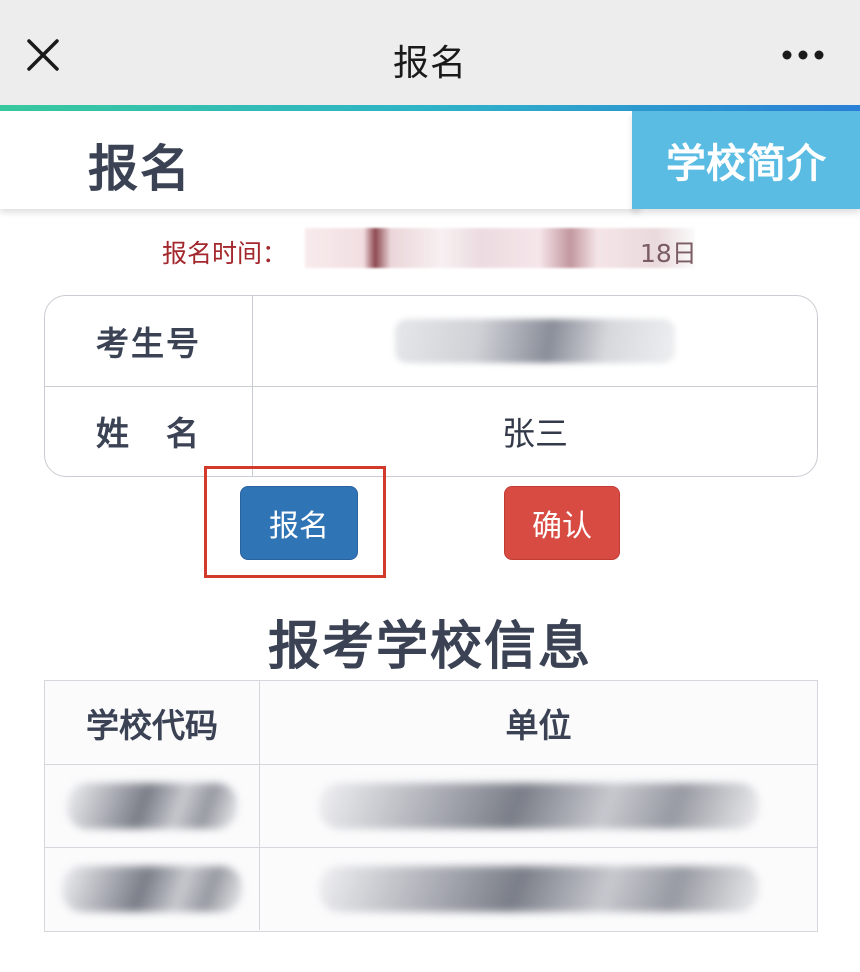  What do you see at coordinates (803, 55) in the screenshot?
I see `more-icon` at bounding box center [803, 55].